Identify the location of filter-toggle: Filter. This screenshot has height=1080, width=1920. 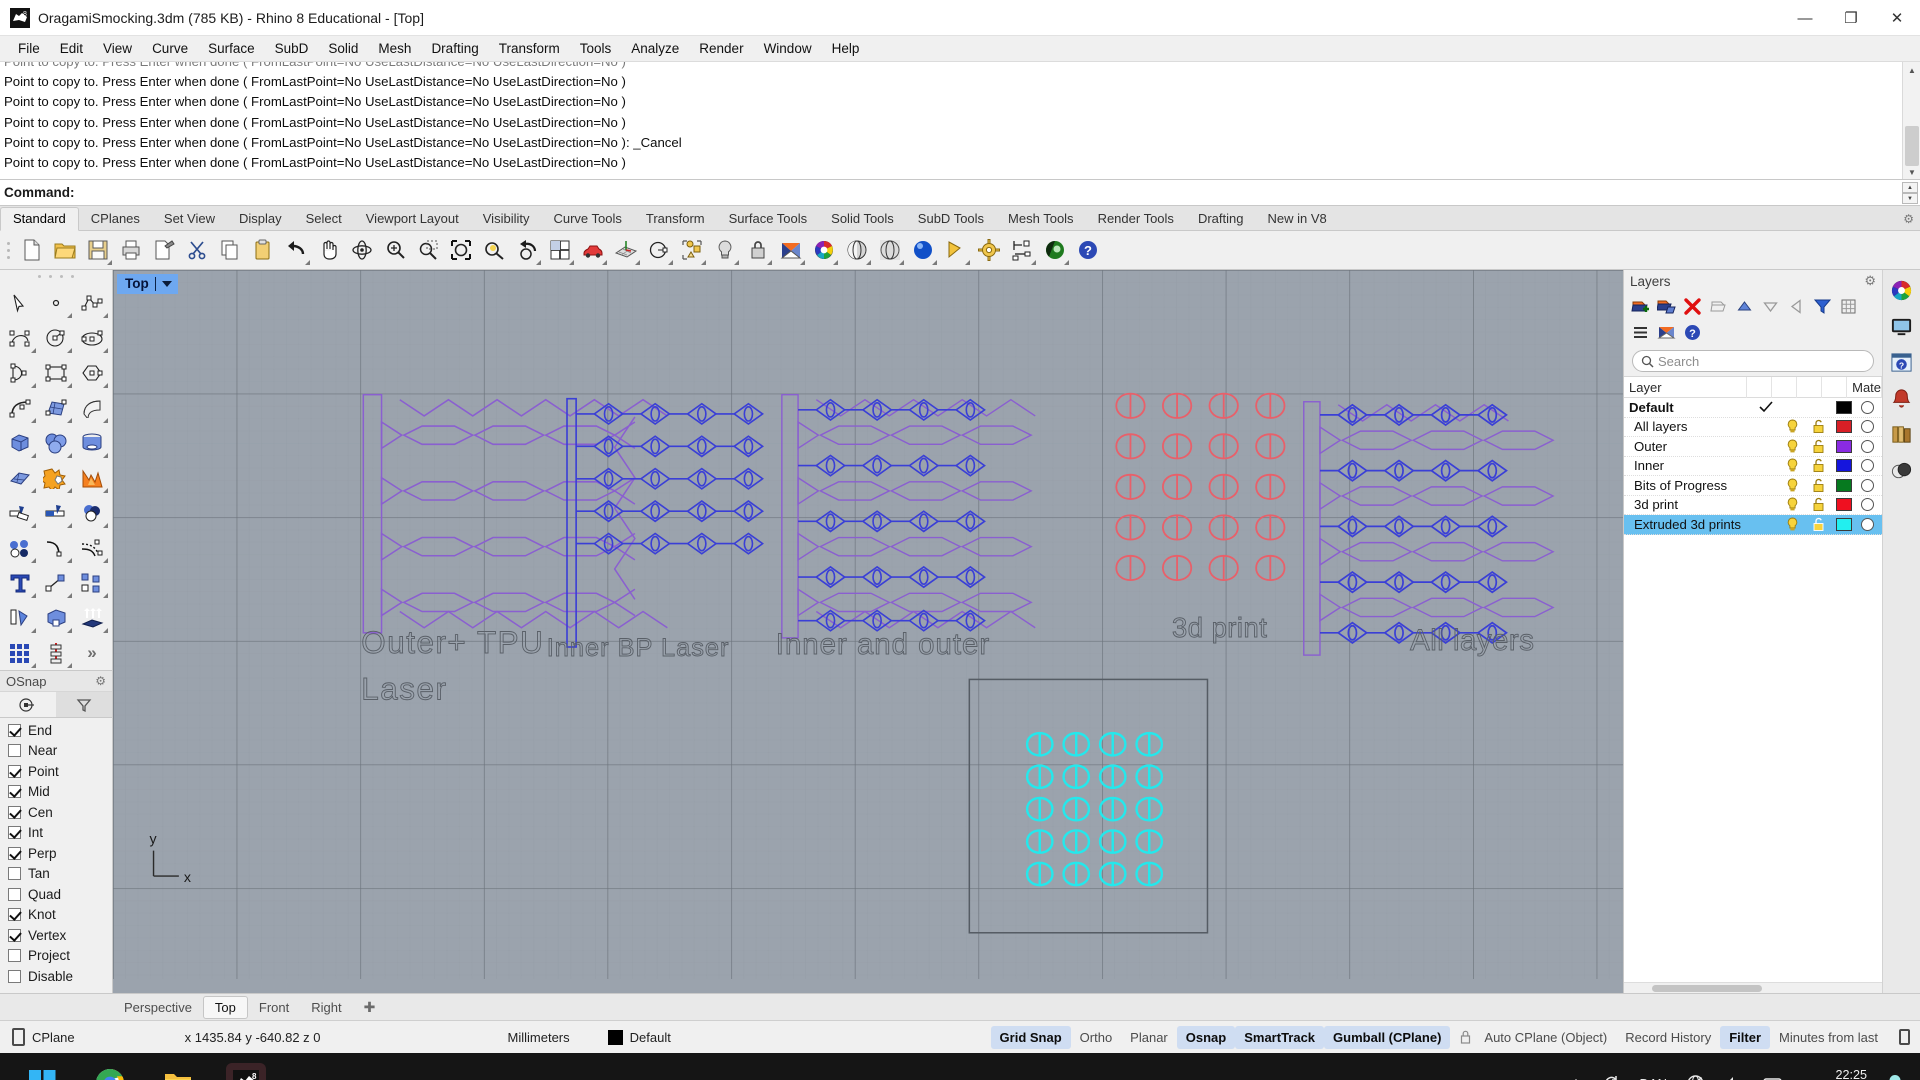
(1745, 1037).